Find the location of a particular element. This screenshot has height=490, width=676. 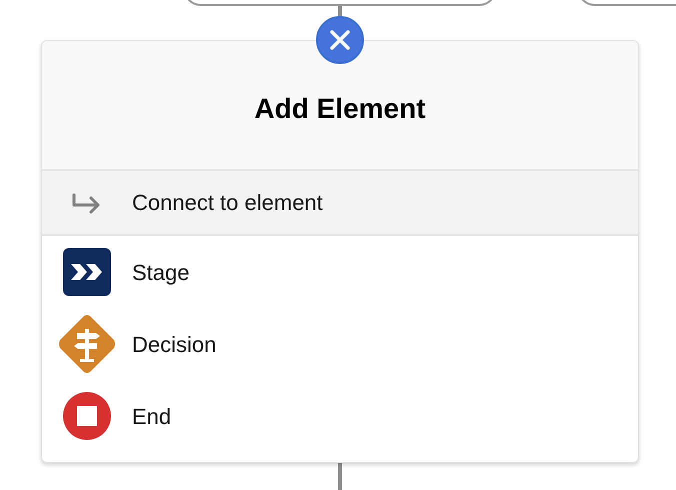

stop-icon is located at coordinates (87, 416).